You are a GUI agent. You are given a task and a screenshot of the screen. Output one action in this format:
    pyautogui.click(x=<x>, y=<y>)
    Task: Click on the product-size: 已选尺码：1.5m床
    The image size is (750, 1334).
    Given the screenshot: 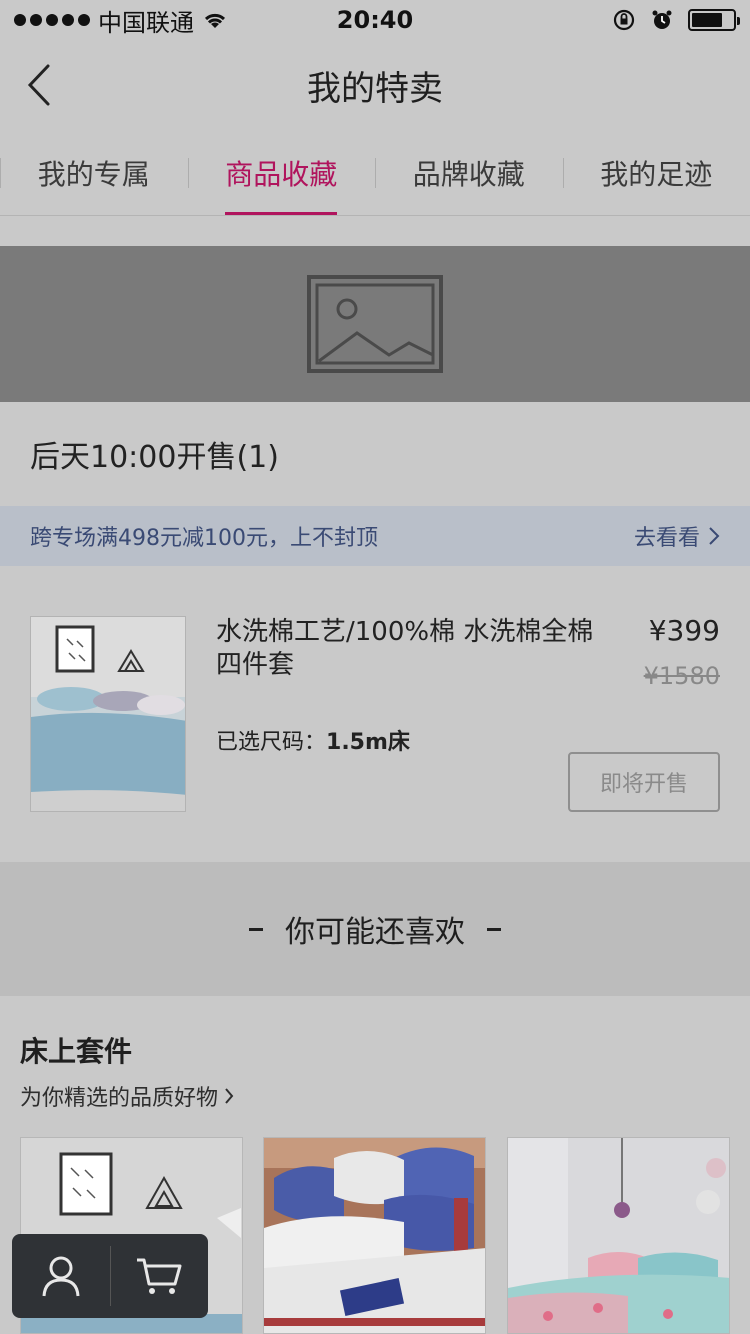 What is the action you would take?
    pyautogui.click(x=313, y=740)
    